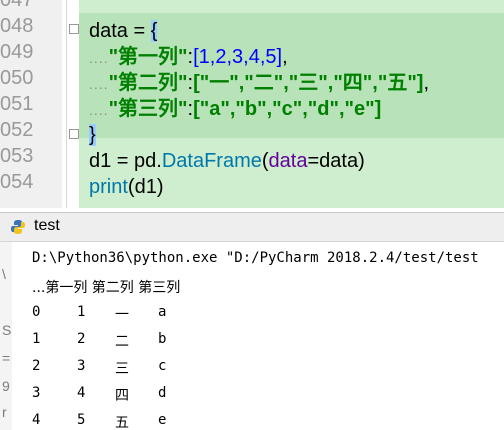 The image size is (504, 430). Describe the element at coordinates (162, 393) in the screenshot. I see `cell-col3: d` at that location.